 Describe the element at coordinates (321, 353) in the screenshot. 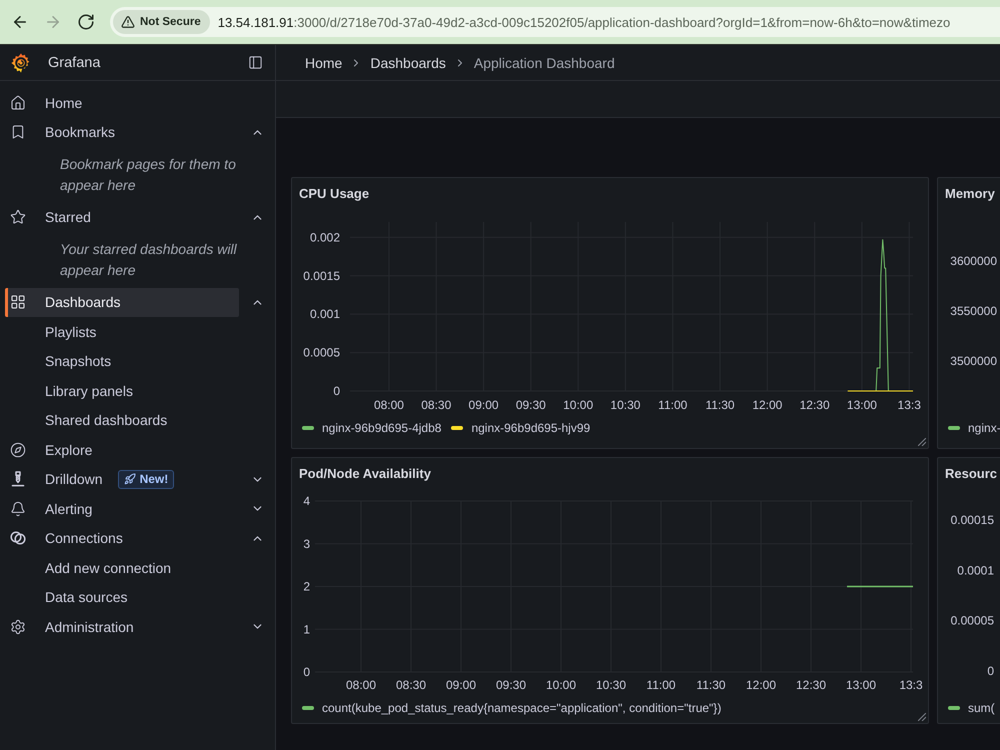

I see `axis-label: 0.0005` at that location.